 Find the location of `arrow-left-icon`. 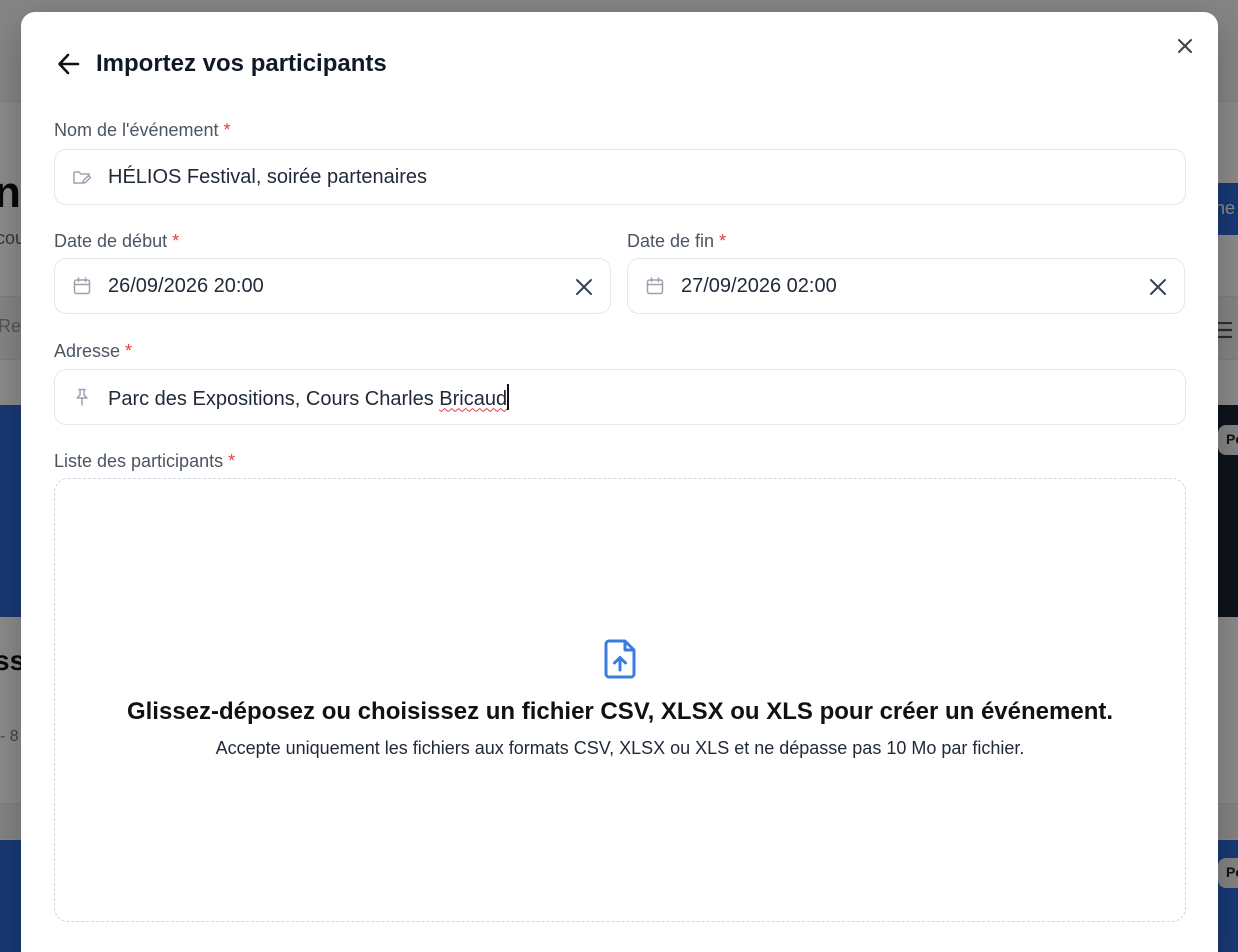

arrow-left-icon is located at coordinates (69, 64).